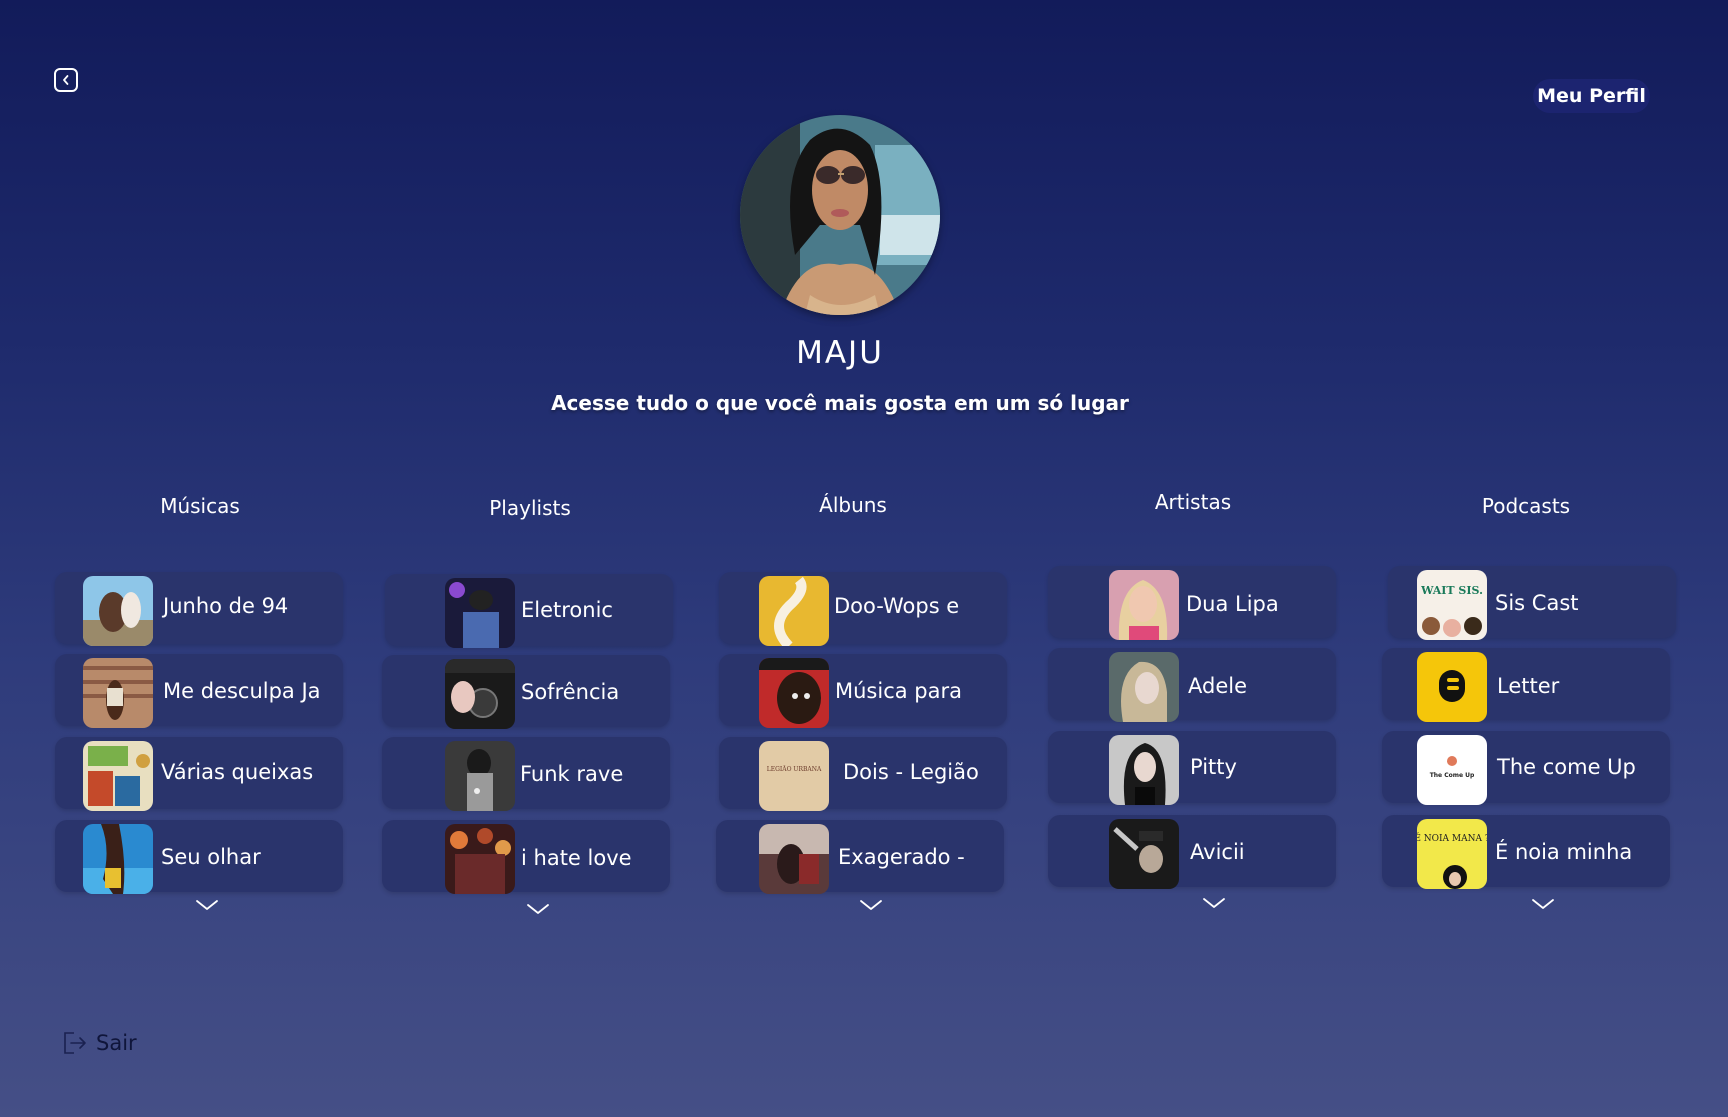  Describe the element at coordinates (853, 505) in the screenshot. I see `column-title-albuns: Álbuns` at that location.